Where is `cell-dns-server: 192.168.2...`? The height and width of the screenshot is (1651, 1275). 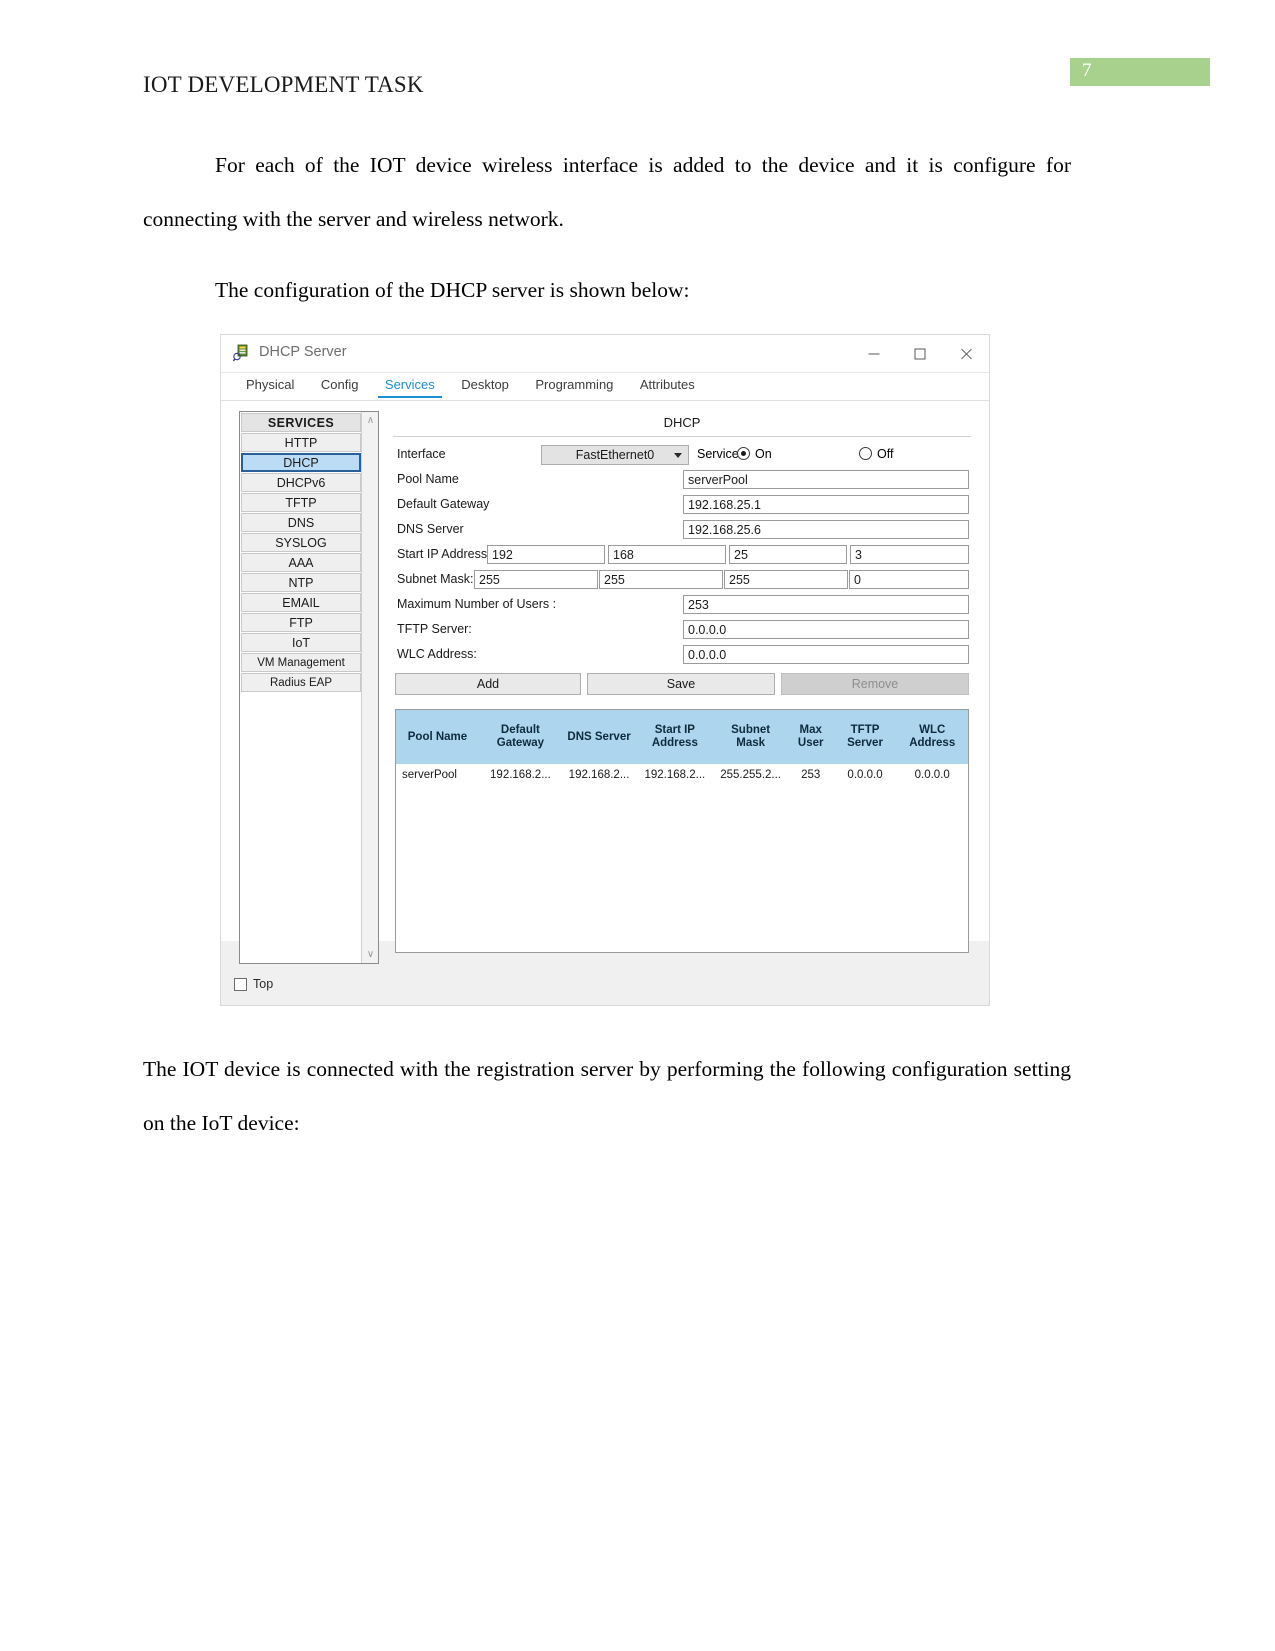 cell-dns-server: 192.168.2... is located at coordinates (599, 775).